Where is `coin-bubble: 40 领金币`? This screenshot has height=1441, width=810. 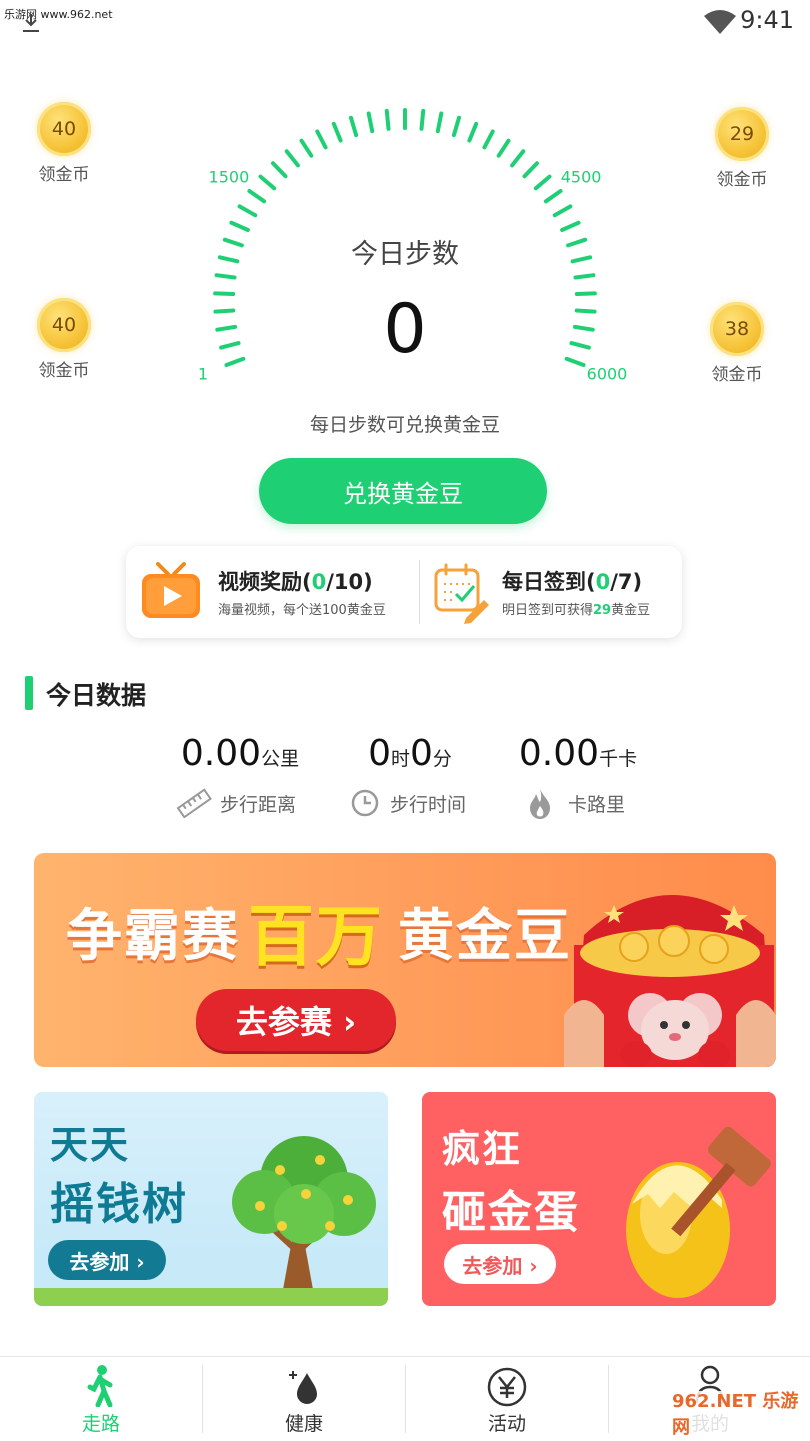
coin-bubble: 40 领金币 is located at coordinates (64, 143).